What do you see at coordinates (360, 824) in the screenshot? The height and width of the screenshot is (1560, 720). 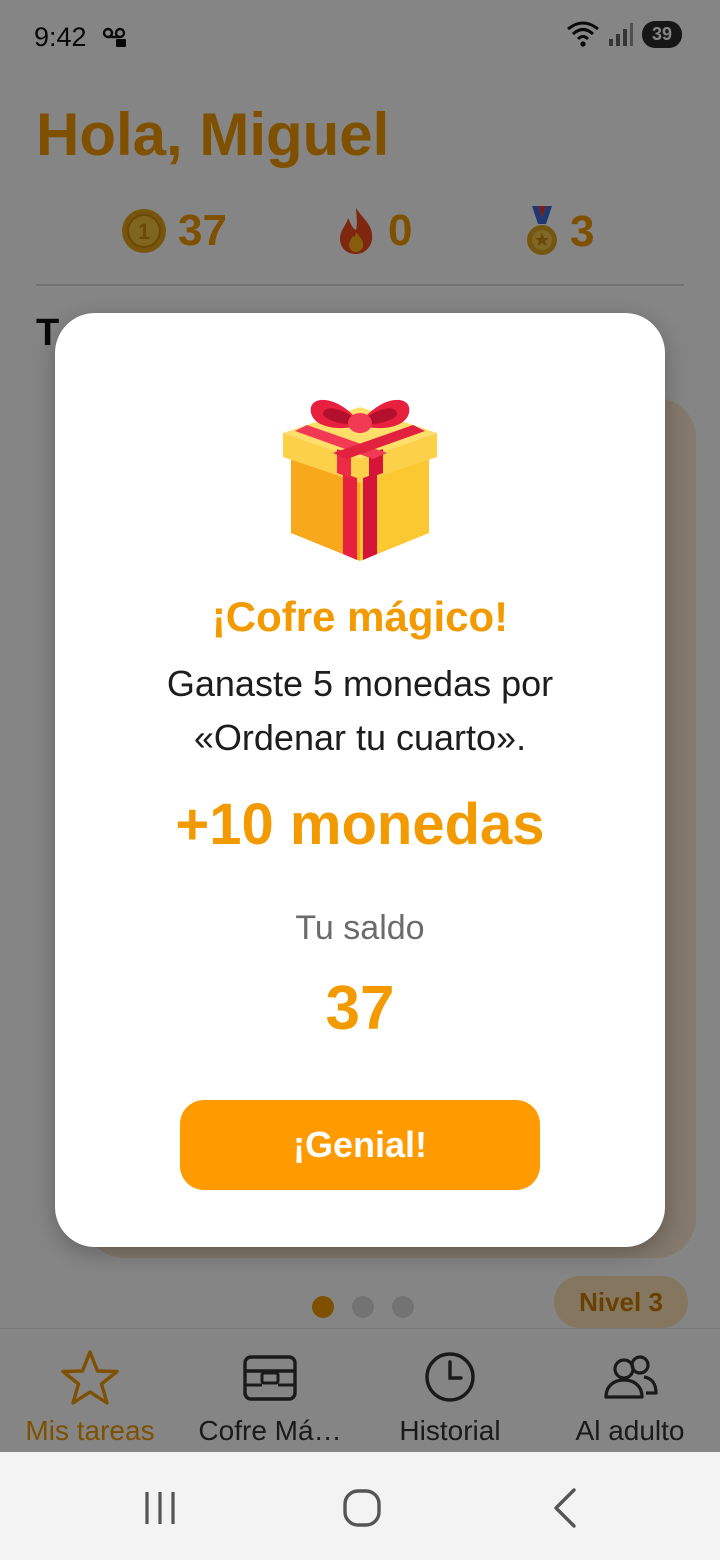 I see `reward-amount: +10 monedas` at bounding box center [360, 824].